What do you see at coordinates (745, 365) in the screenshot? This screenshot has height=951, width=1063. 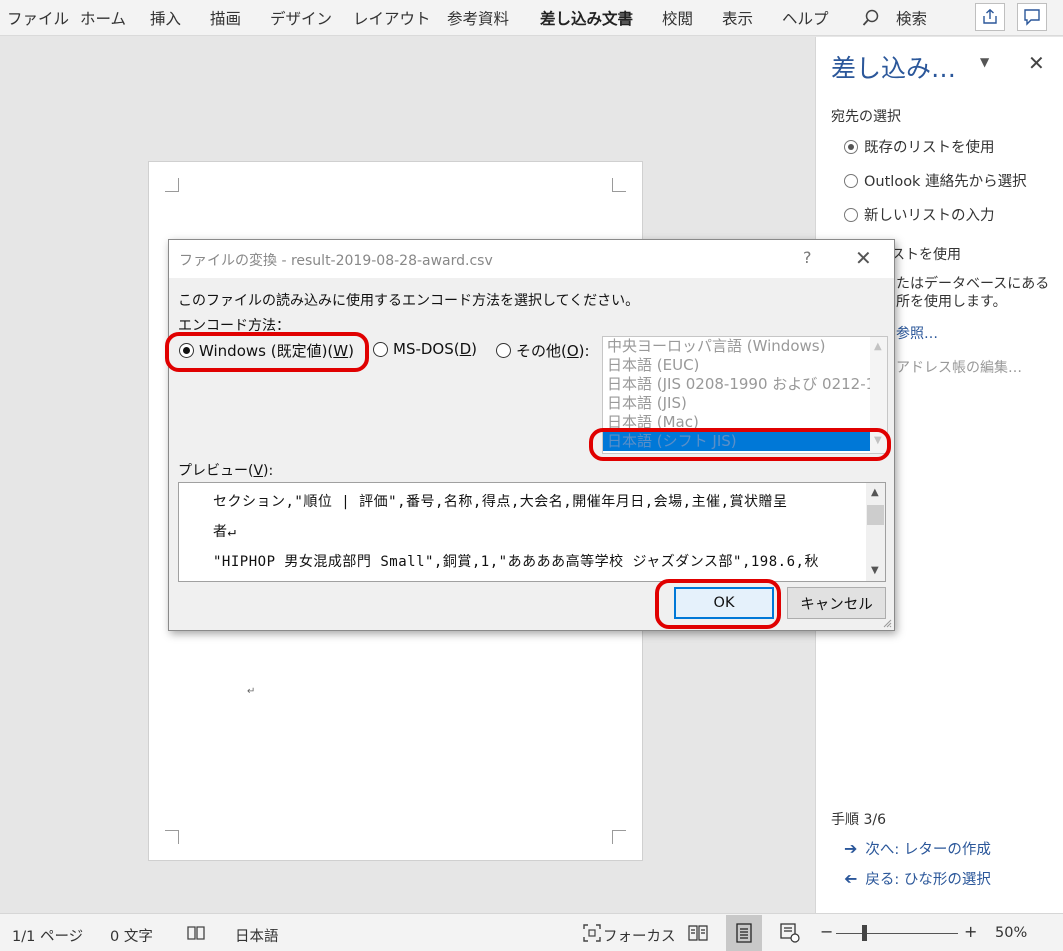 I see `encoding-list-item: 日本語 (EUC)` at bounding box center [745, 365].